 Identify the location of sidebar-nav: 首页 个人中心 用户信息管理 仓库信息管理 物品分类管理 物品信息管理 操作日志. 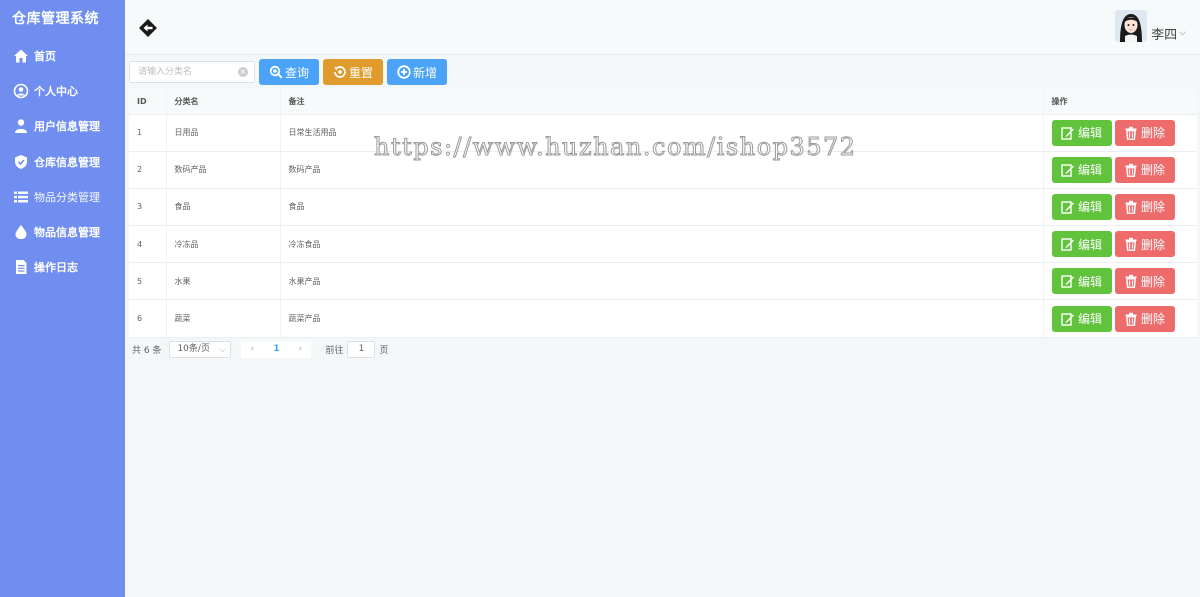
(62, 161).